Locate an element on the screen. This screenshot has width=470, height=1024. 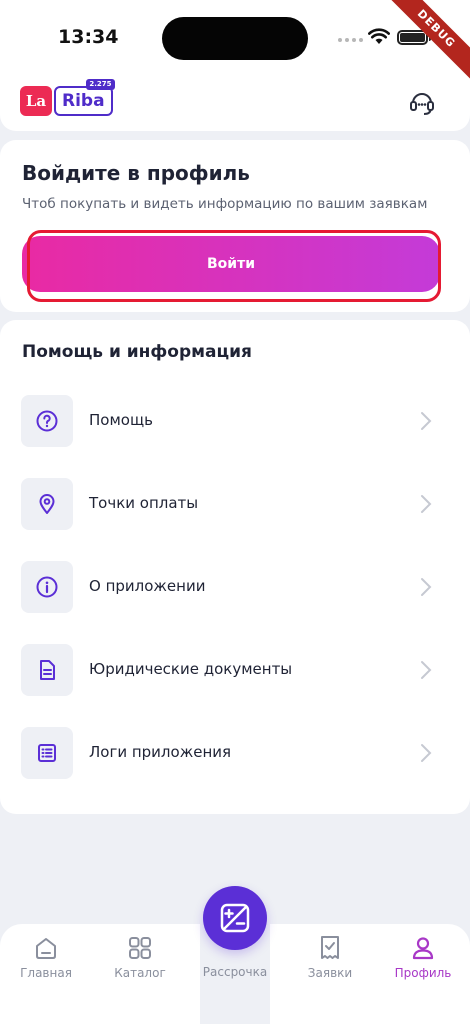
login-title: Войдите в профиль is located at coordinates (136, 173).